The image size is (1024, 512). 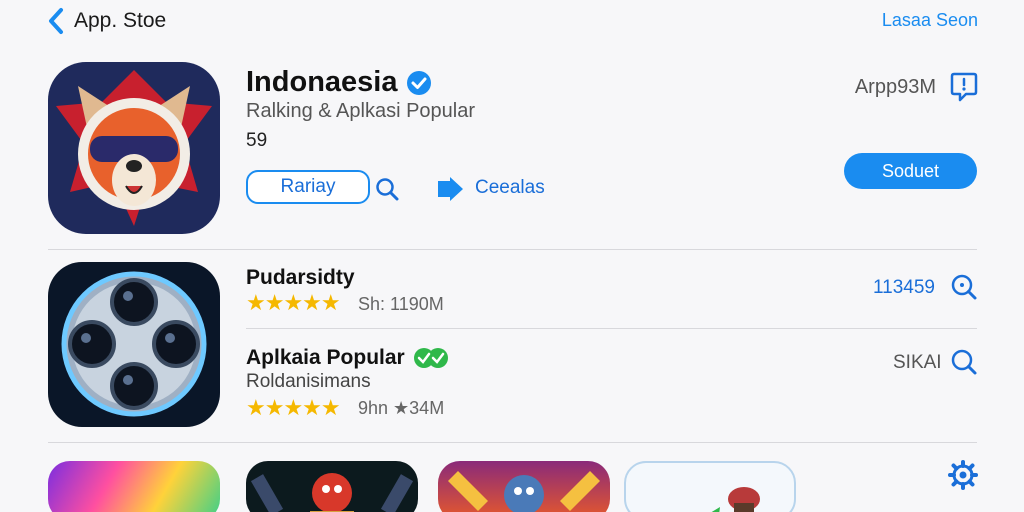 I want to click on app-number: 59, so click(x=257, y=140).